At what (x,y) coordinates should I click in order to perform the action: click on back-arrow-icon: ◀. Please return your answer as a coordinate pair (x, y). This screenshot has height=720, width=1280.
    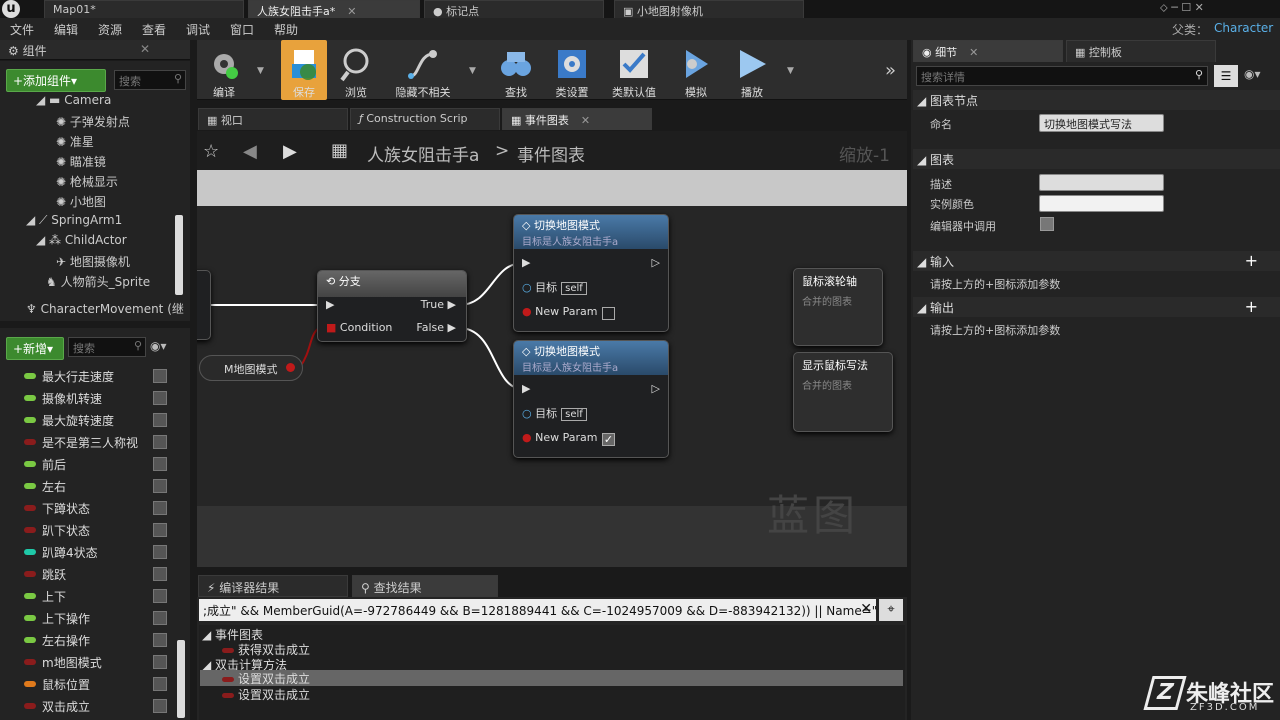
    Looking at the image, I should click on (250, 151).